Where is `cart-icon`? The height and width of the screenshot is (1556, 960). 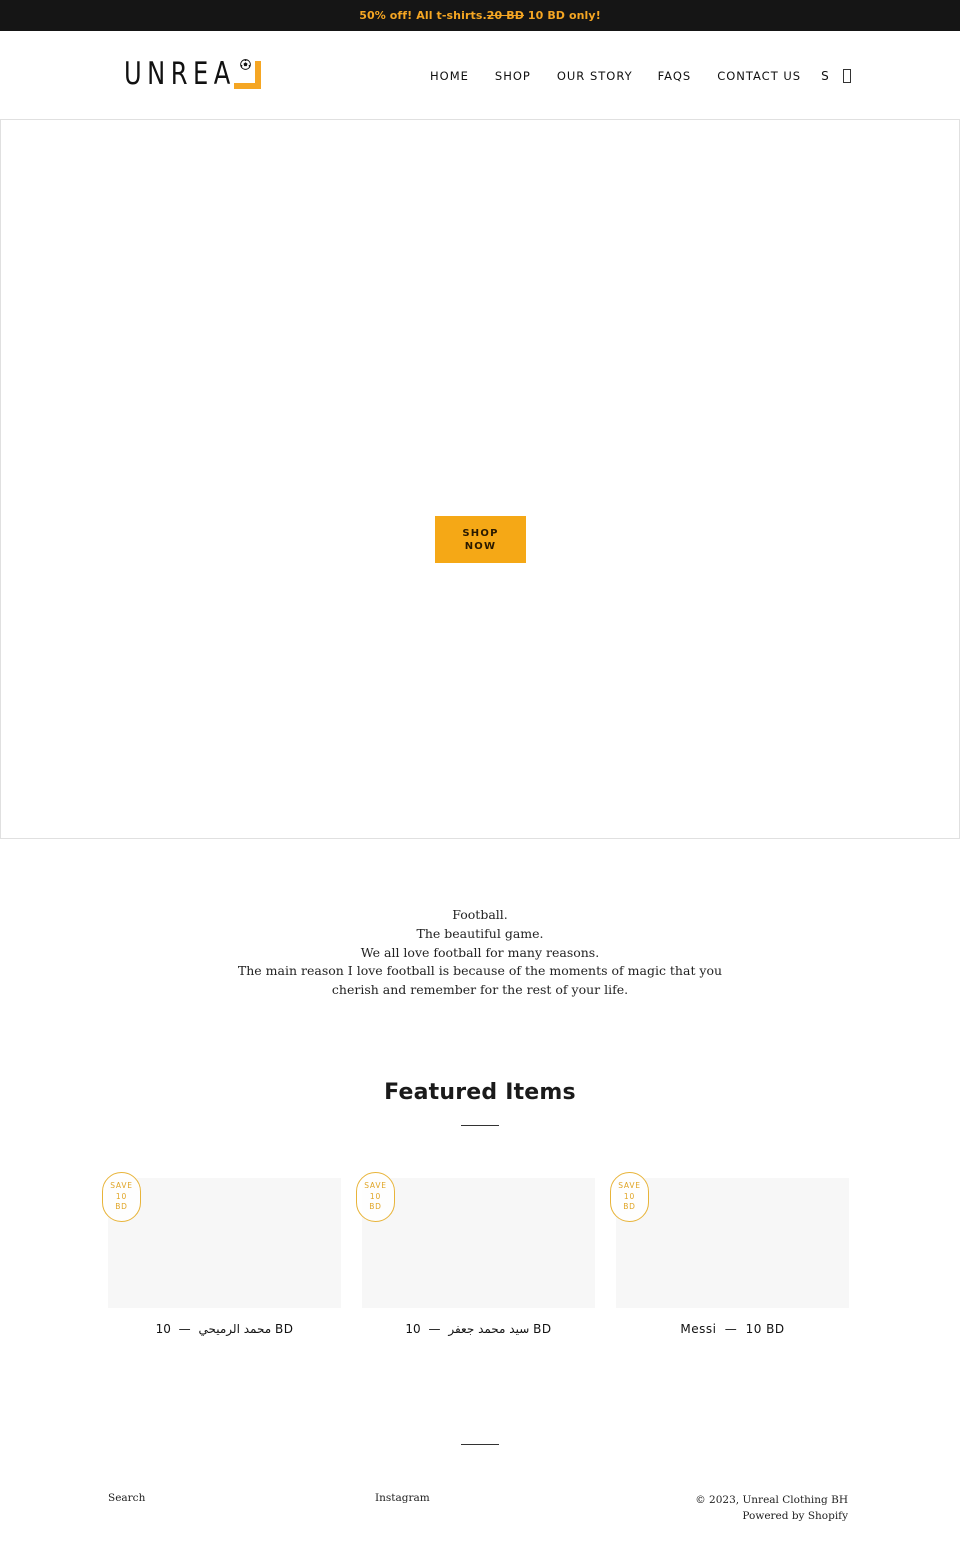
cart-icon is located at coordinates (846, 76).